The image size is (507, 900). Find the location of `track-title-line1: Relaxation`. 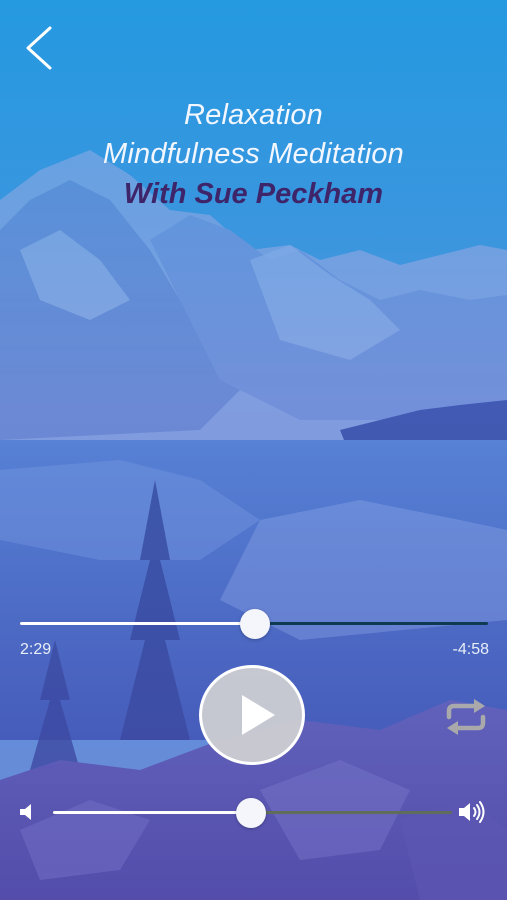

track-title-line1: Relaxation is located at coordinates (253, 115).